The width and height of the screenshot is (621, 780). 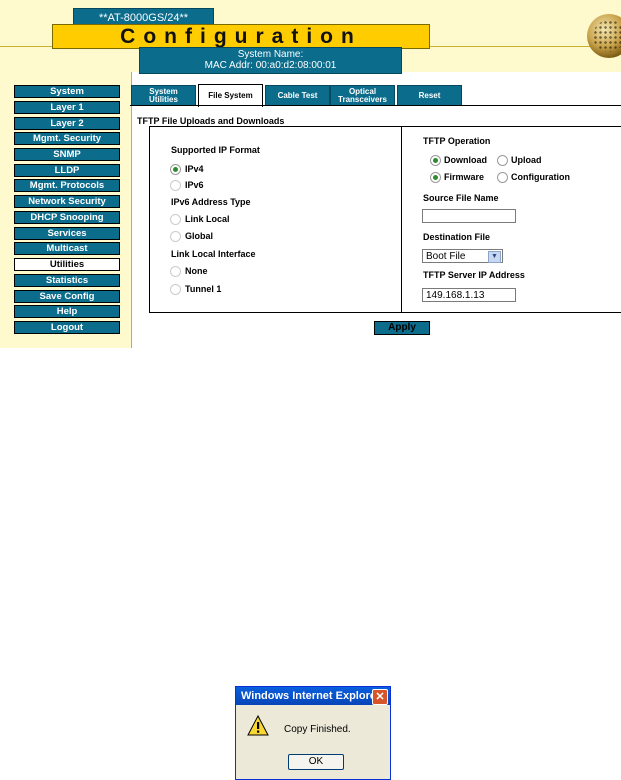 I want to click on dialog-titlebar: Windows Internet Explorer ✕, so click(x=313, y=696).